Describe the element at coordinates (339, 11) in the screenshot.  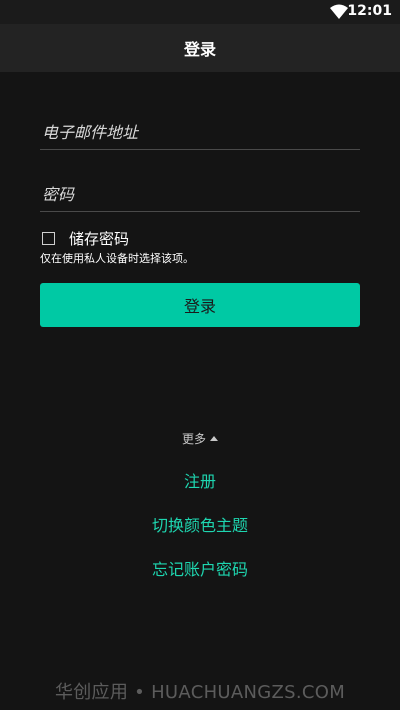
I see `wifi-icon` at that location.